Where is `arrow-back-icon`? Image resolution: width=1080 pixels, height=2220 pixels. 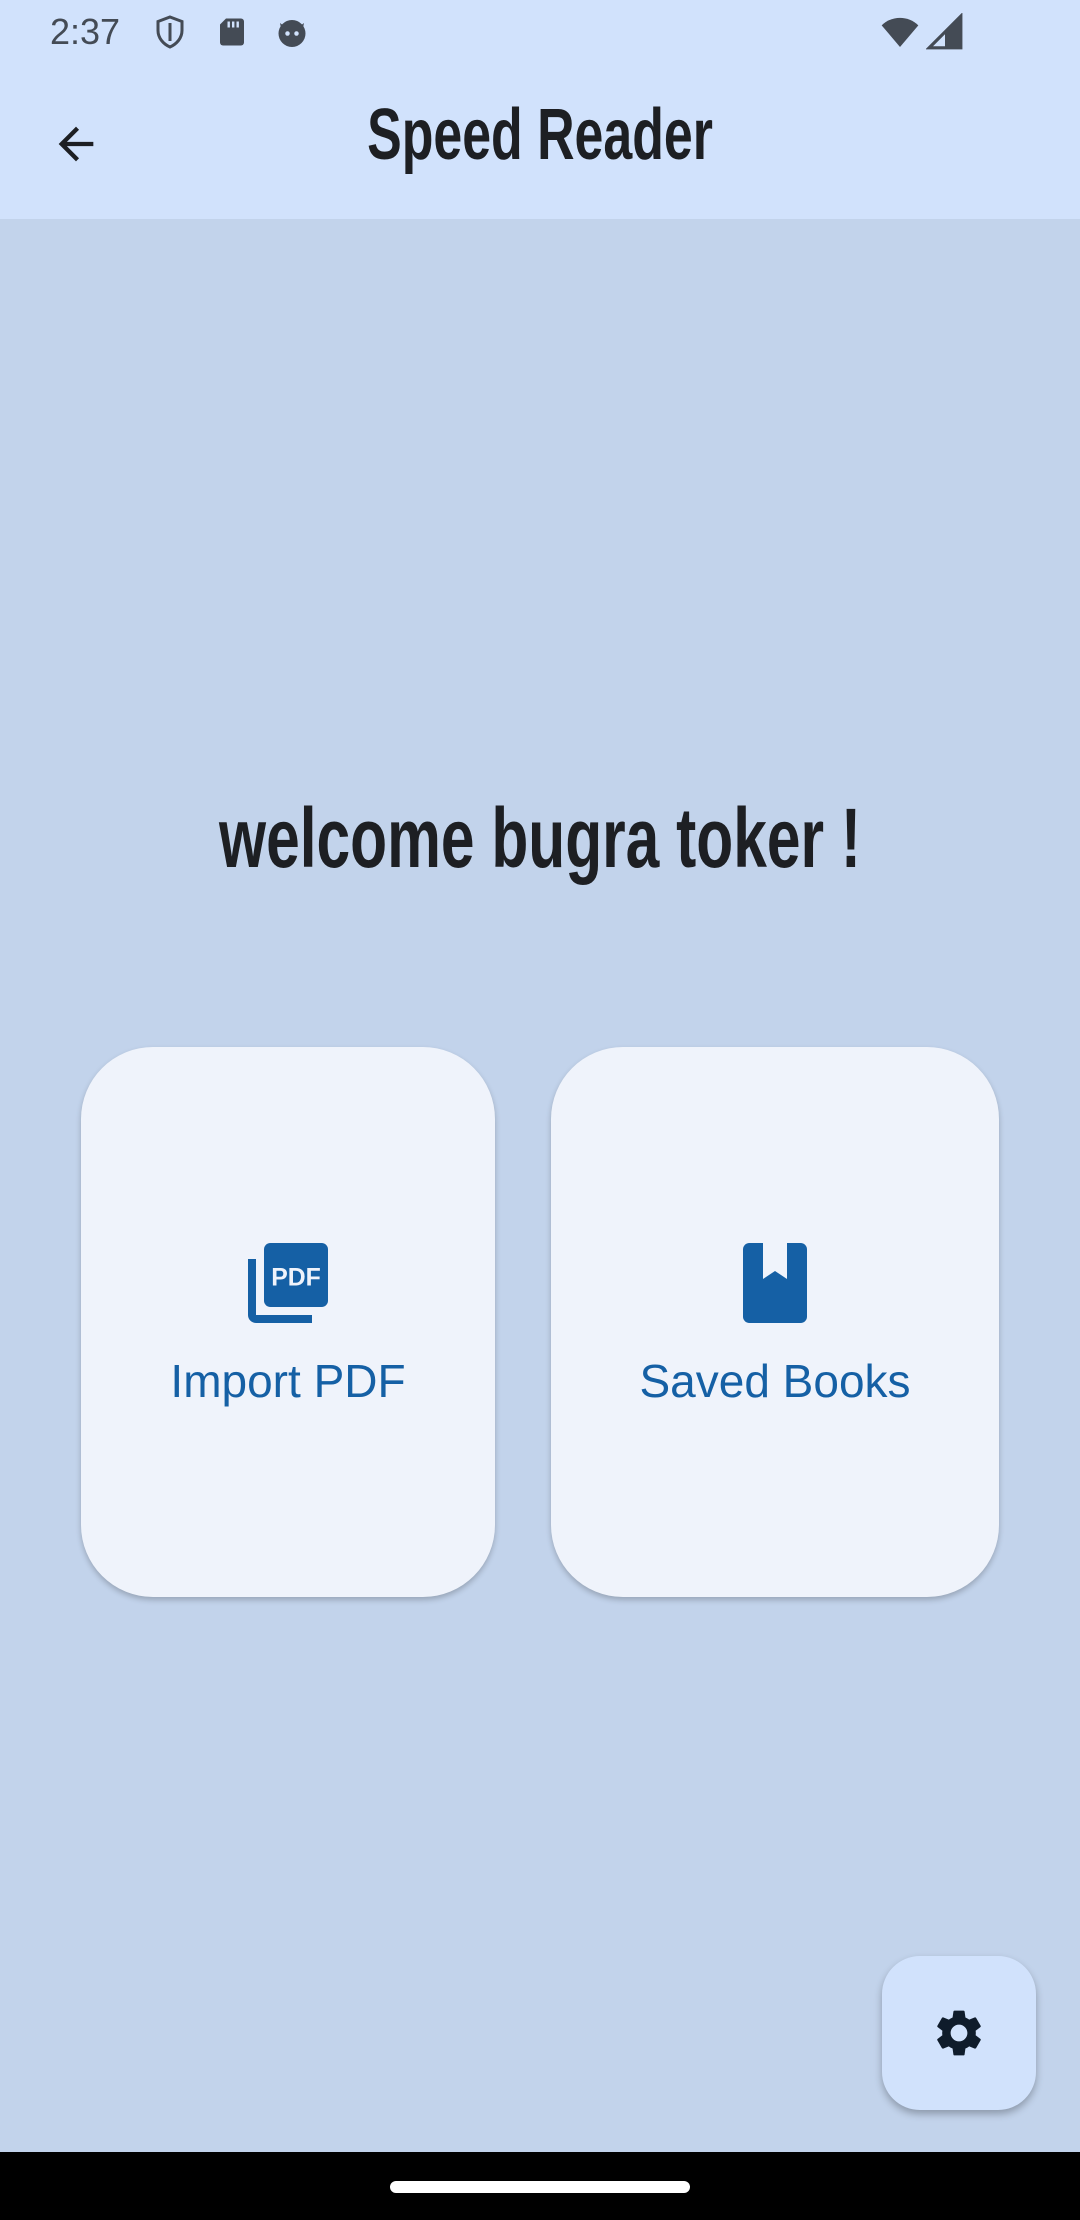 arrow-back-icon is located at coordinates (76, 144).